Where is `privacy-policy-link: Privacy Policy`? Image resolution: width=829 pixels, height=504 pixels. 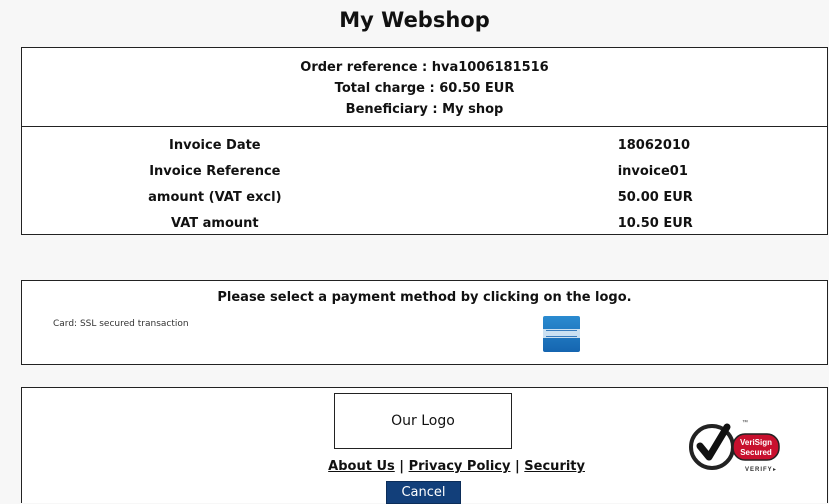 privacy-policy-link: Privacy Policy is located at coordinates (460, 466).